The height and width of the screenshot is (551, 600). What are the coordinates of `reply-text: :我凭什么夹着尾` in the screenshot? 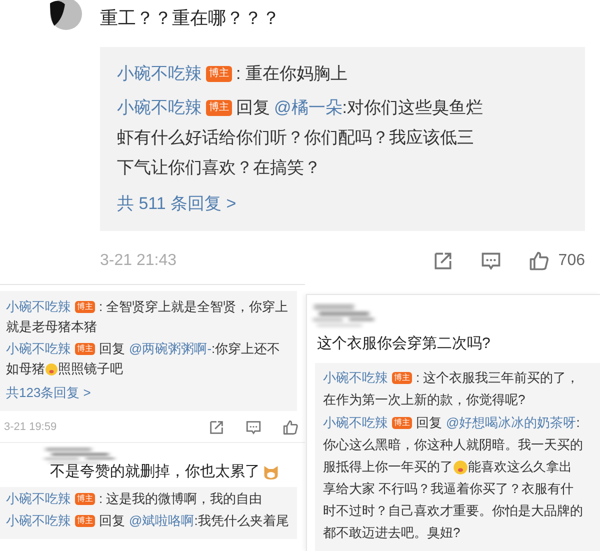 It's located at (241, 521).